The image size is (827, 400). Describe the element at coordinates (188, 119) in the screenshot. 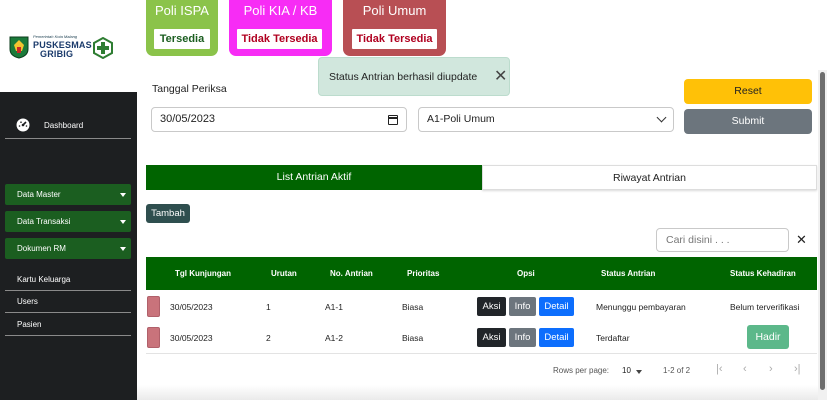

I see `date-value: 30/05/2023` at that location.